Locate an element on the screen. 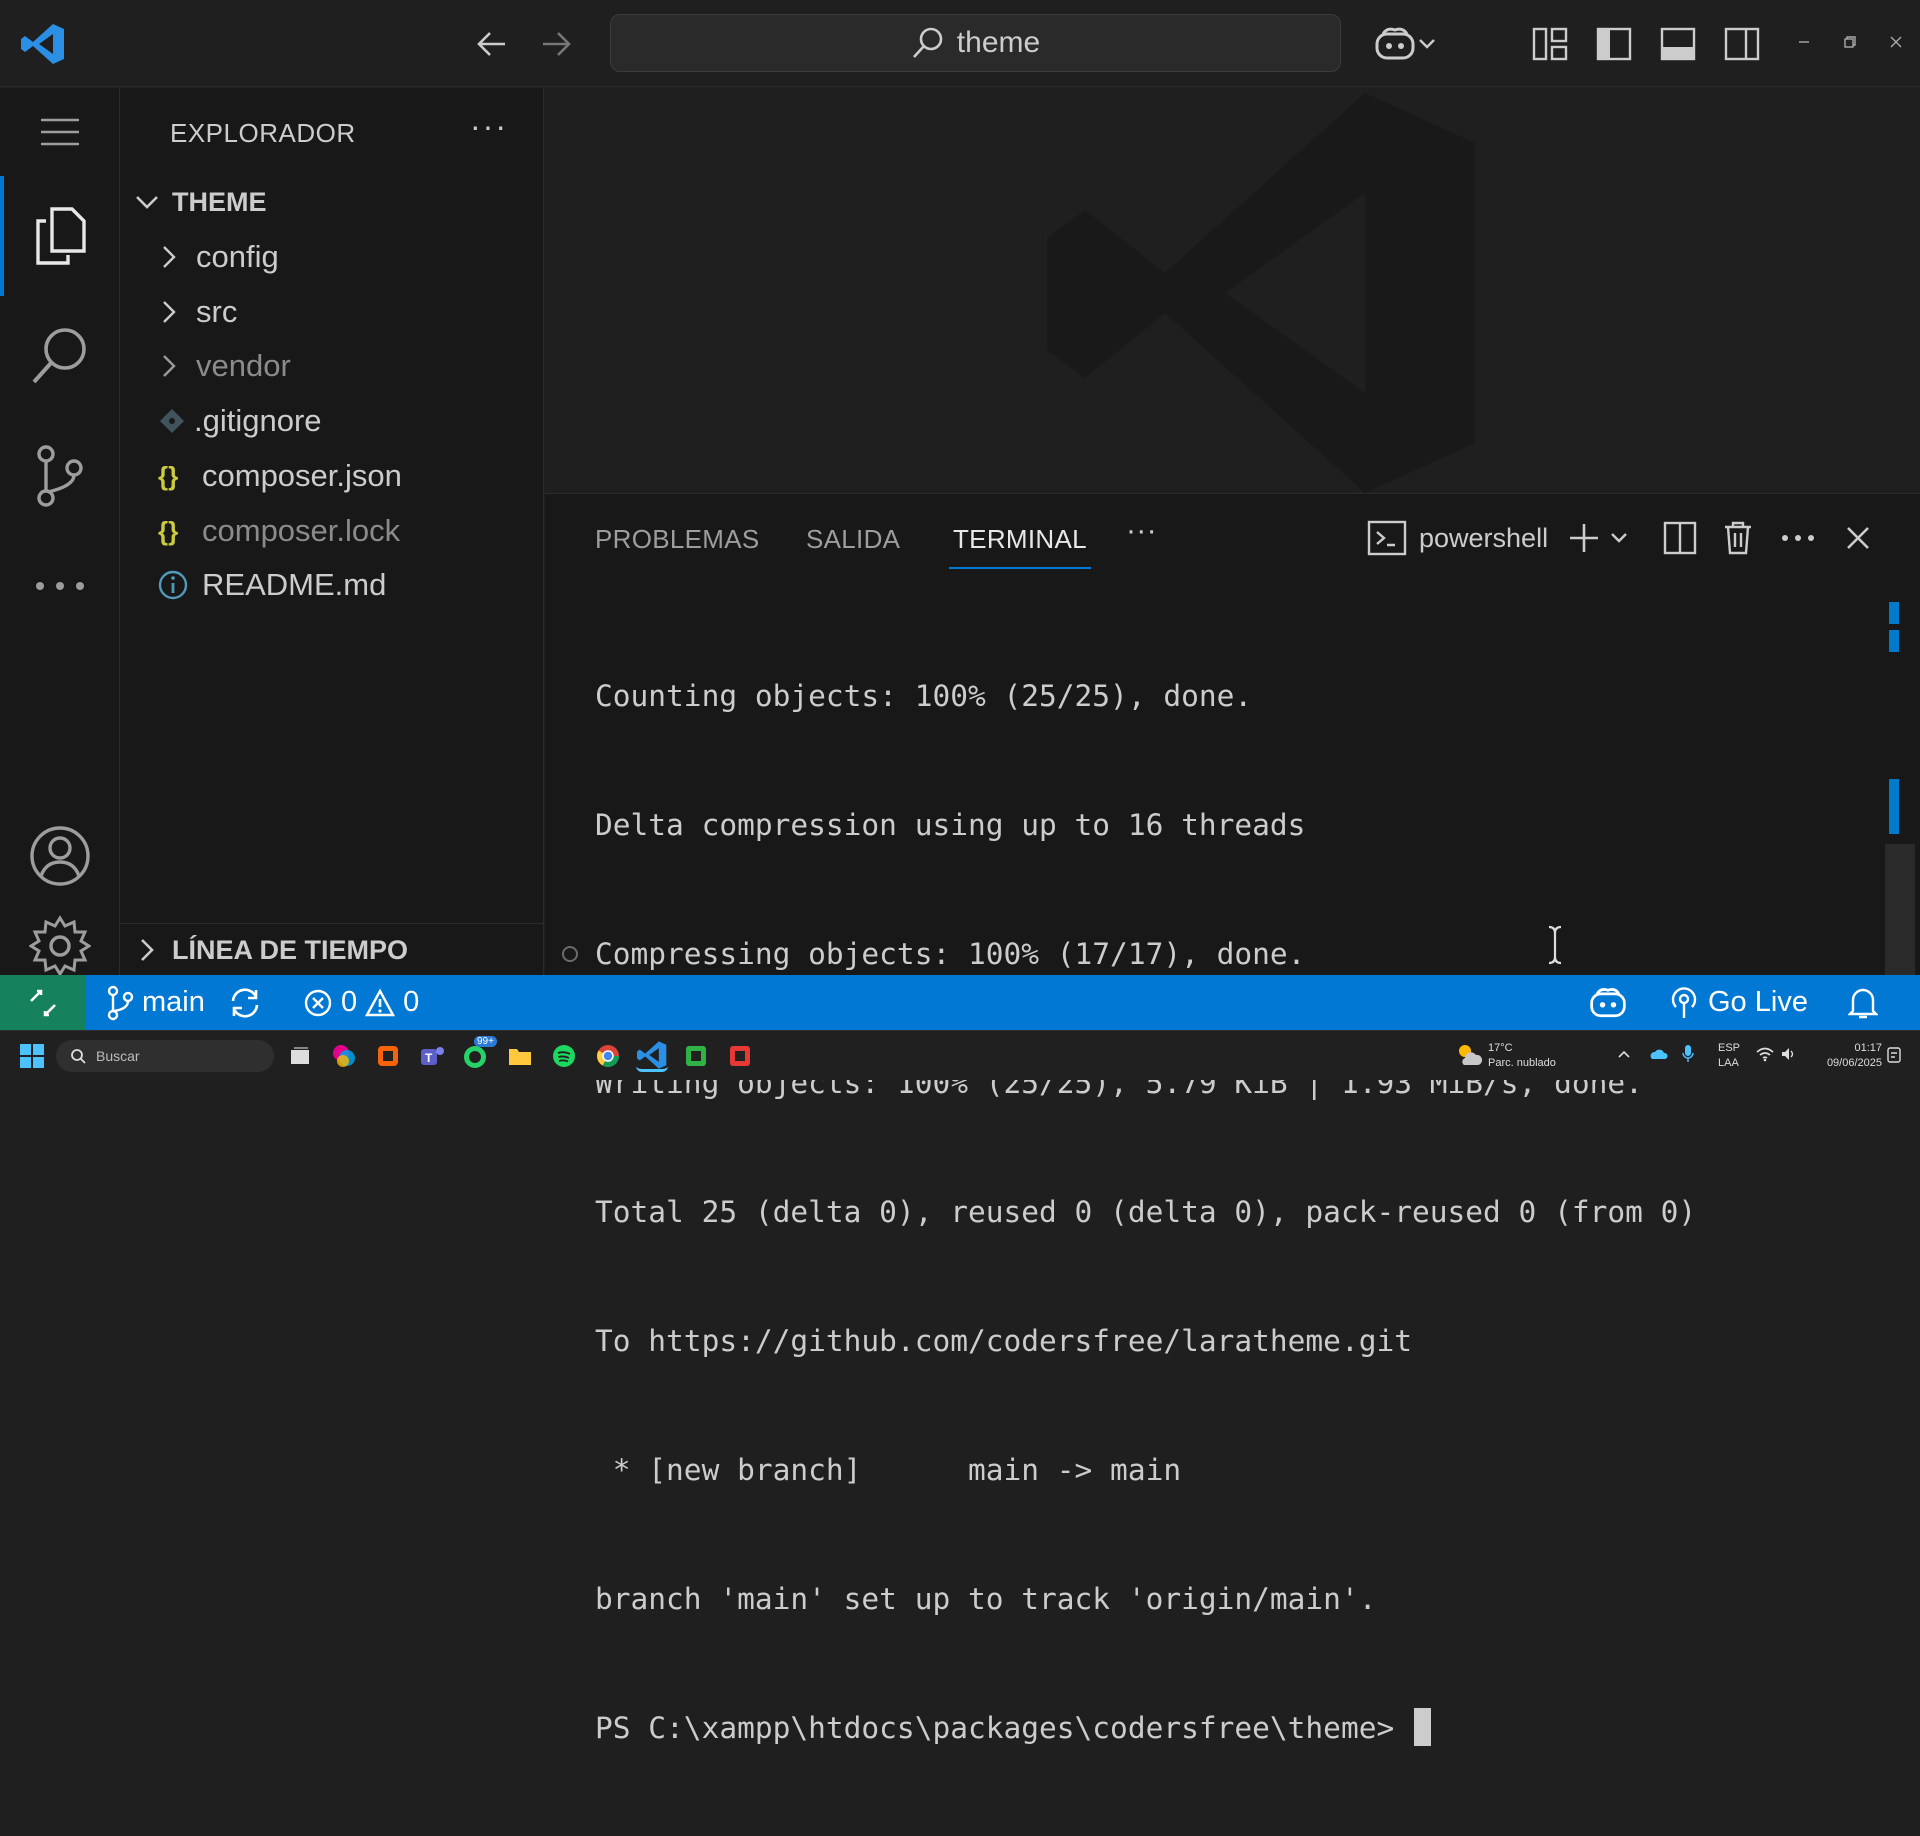 This screenshot has height=1836, width=1920. terminal-scrollbar is located at coordinates (1900, 780).